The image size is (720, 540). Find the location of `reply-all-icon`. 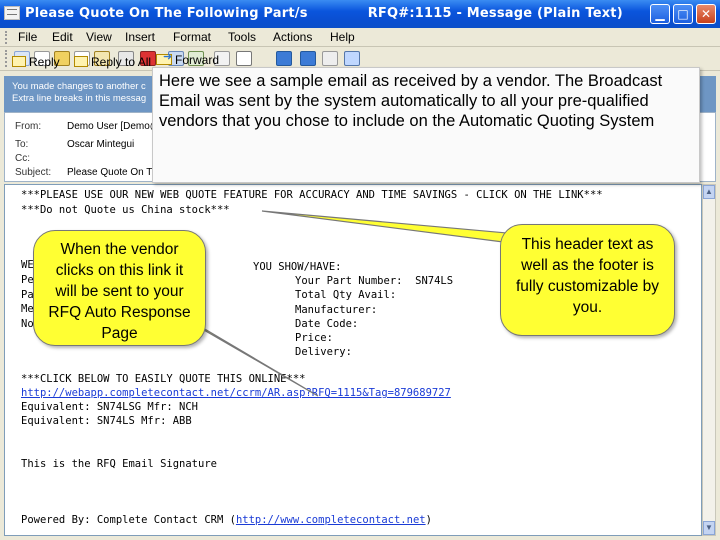

reply-all-icon is located at coordinates (81, 61).